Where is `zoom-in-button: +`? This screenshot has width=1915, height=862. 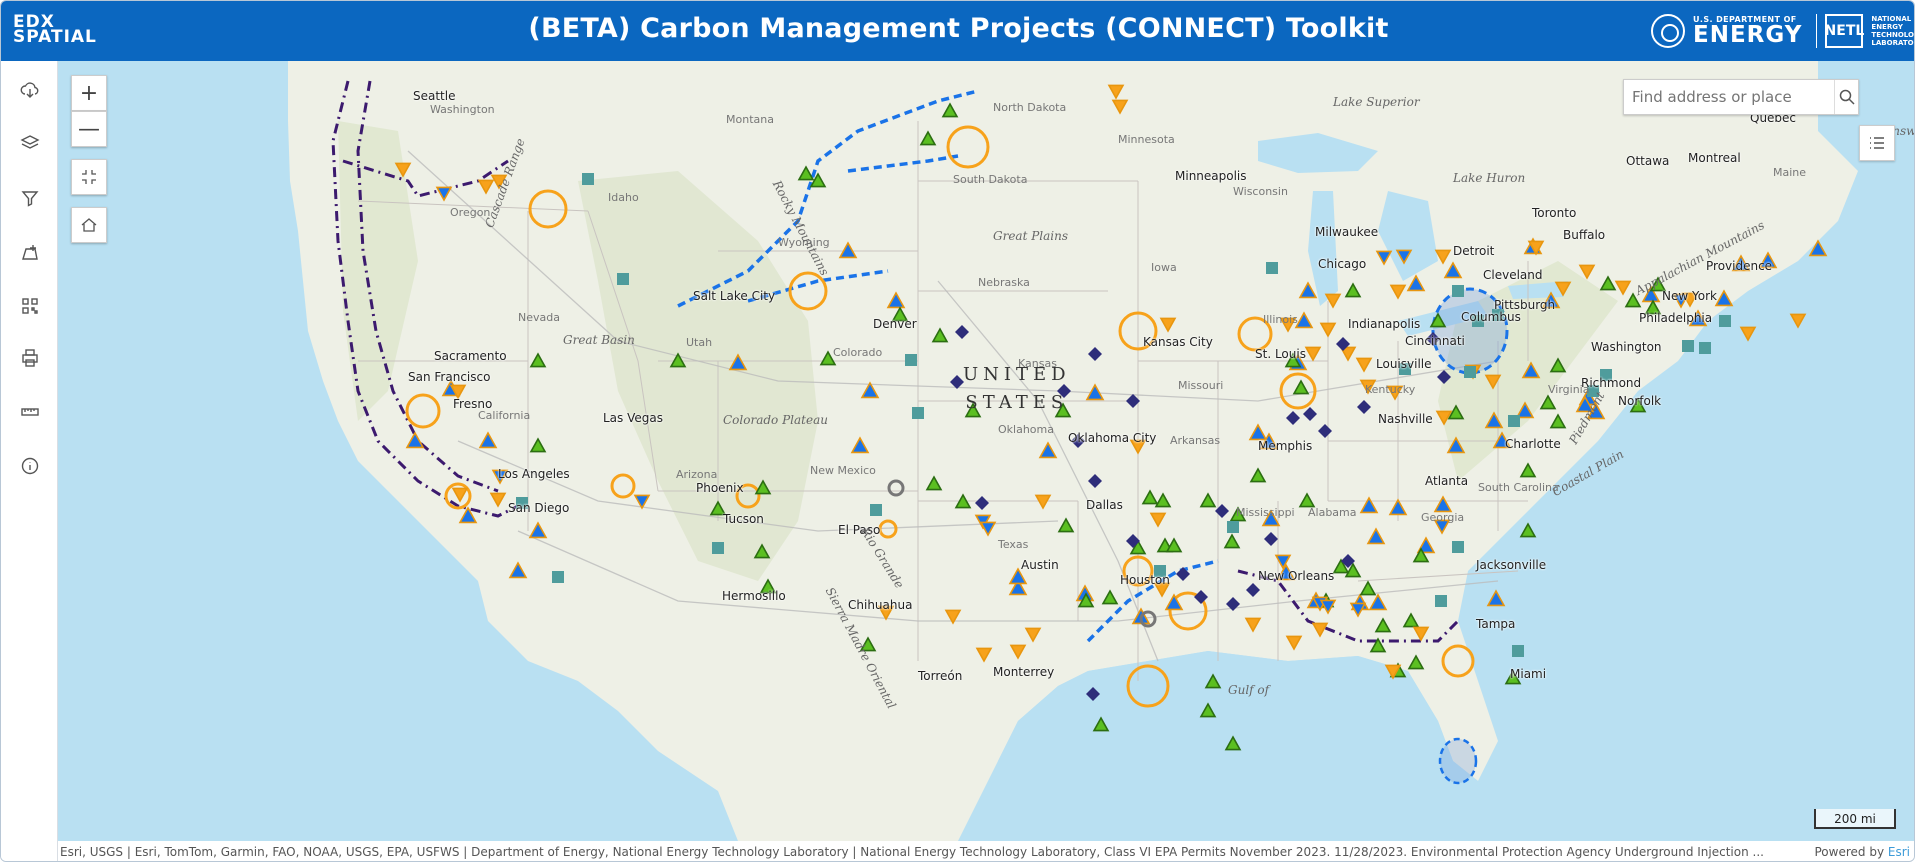 zoom-in-button: + is located at coordinates (89, 93).